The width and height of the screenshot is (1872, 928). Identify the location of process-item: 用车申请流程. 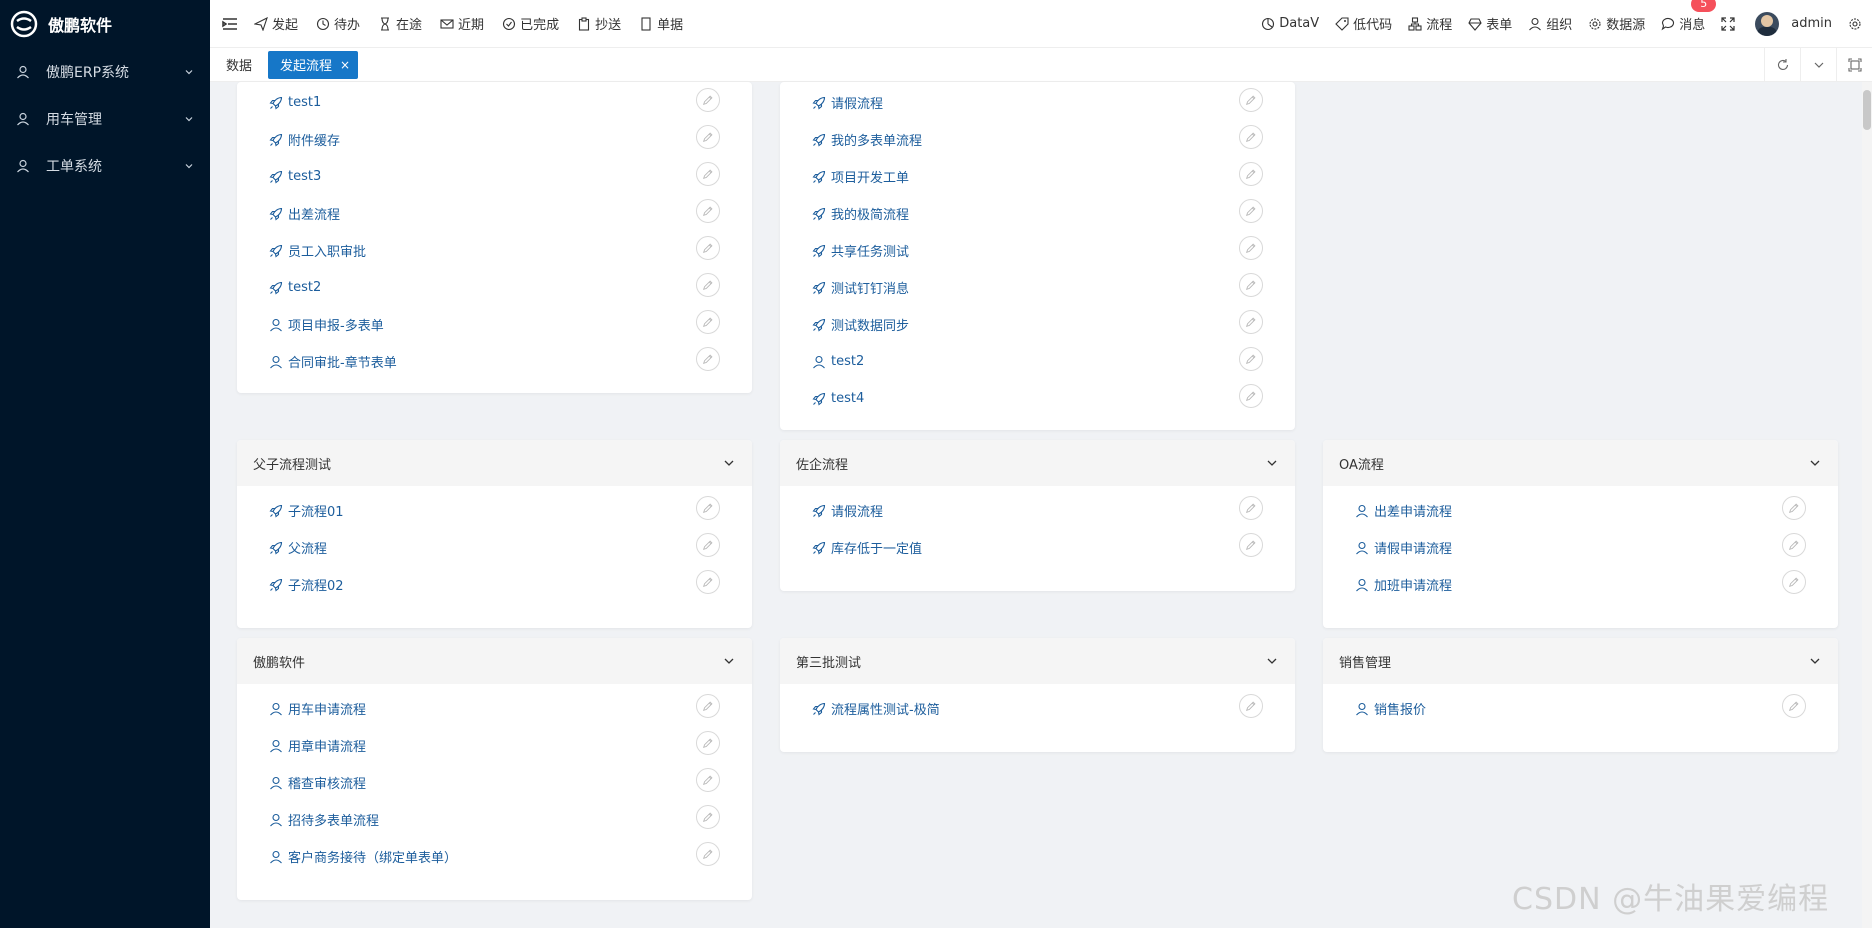
(494, 708).